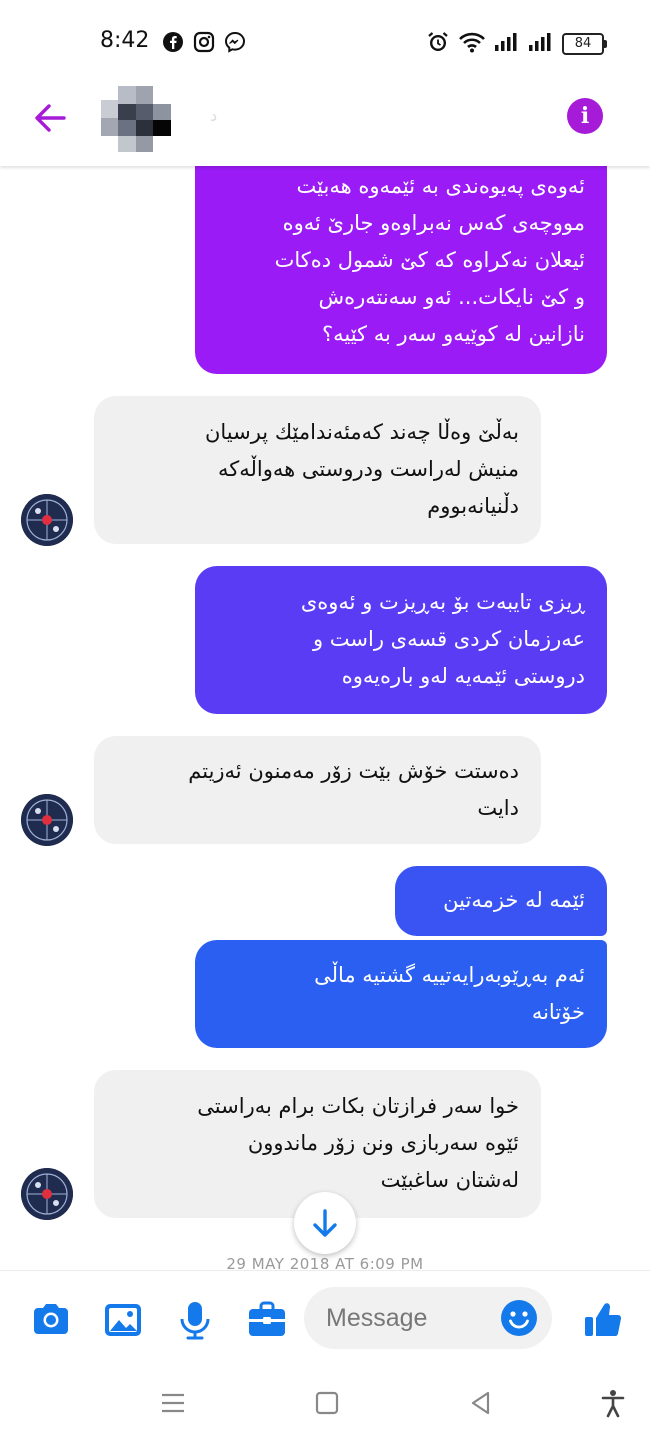 Image resolution: width=650 pixels, height=1444 pixels. Describe the element at coordinates (125, 40) in the screenshot. I see `status-time: 8:42` at that location.